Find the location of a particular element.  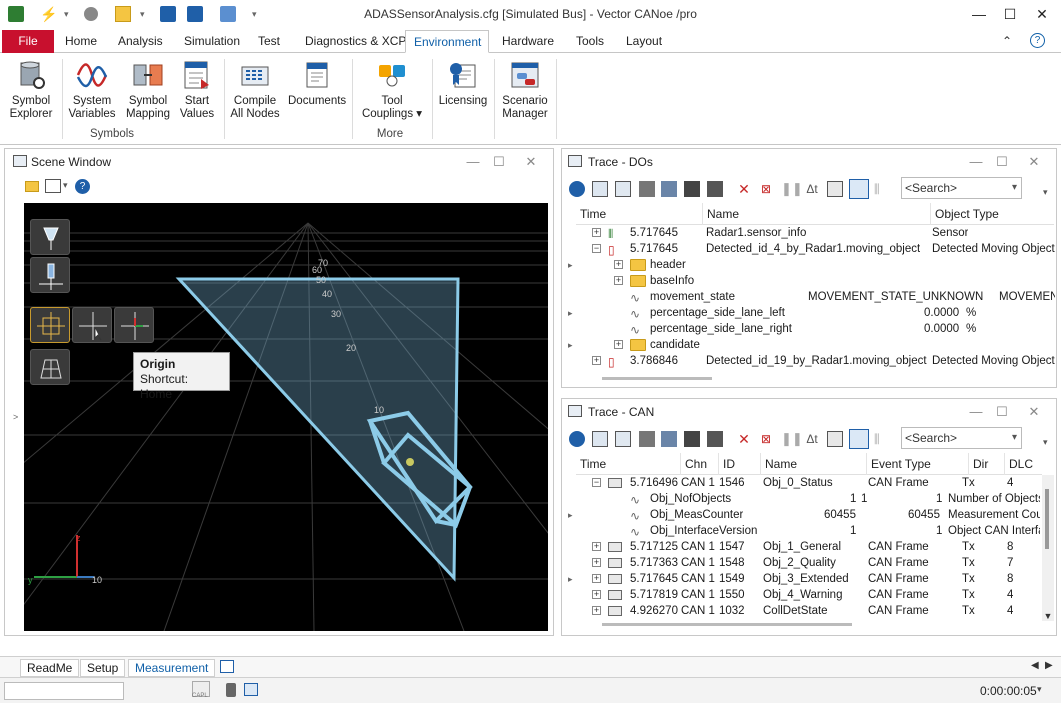

clear-icon: ⊠ is located at coordinates (766, 189).